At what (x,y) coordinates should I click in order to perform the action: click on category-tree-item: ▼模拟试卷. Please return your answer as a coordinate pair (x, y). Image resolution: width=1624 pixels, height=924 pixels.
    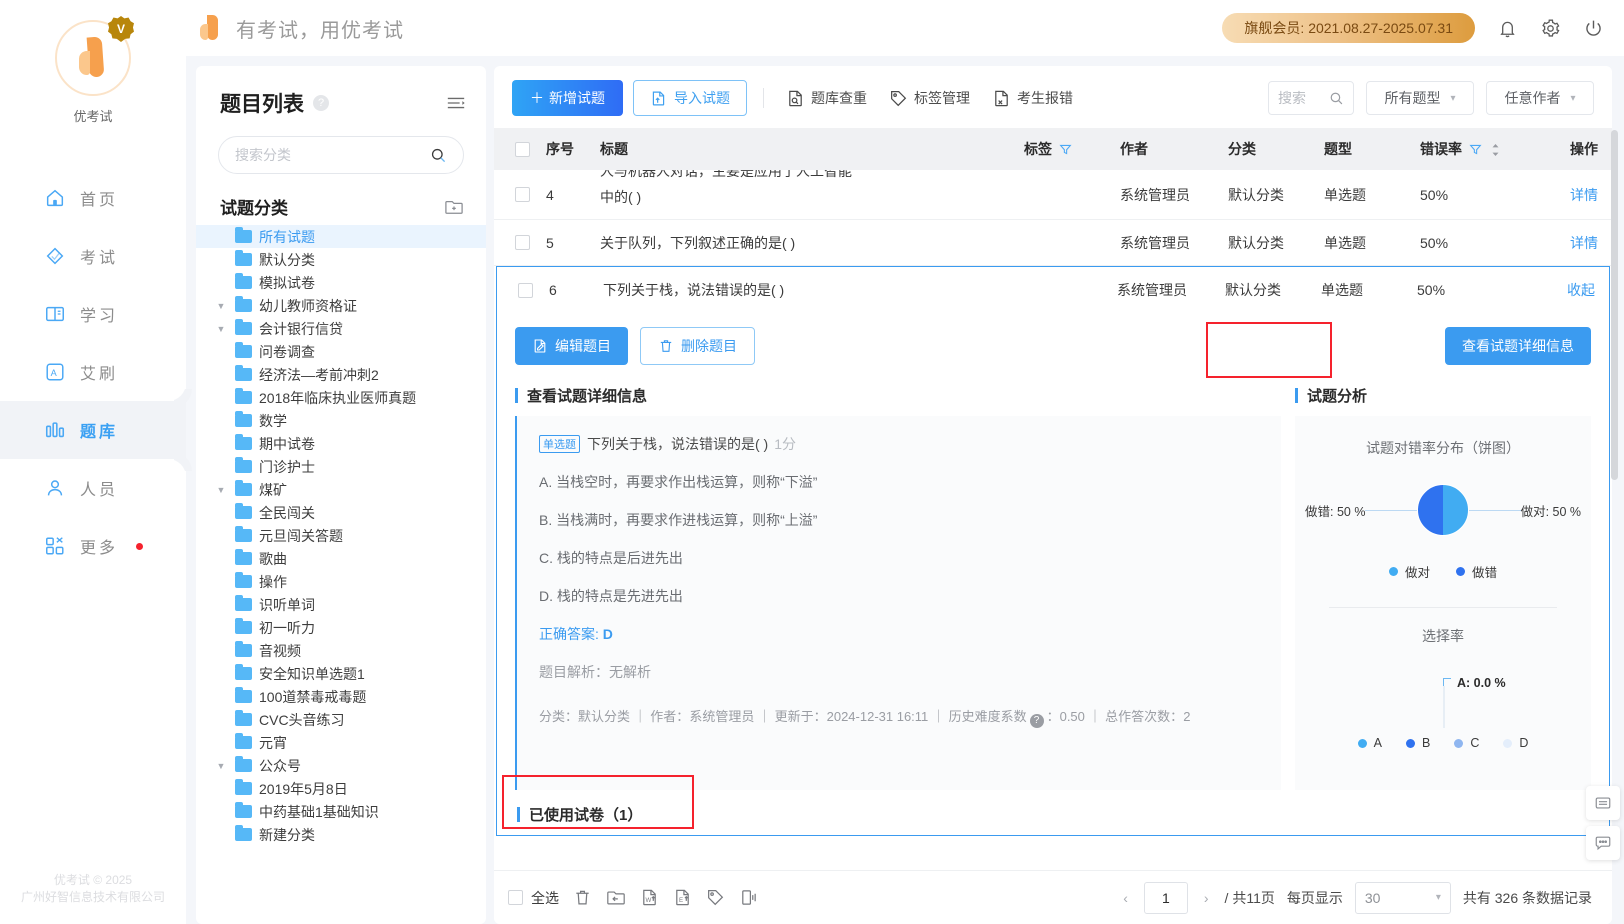
    Looking at the image, I should click on (341, 282).